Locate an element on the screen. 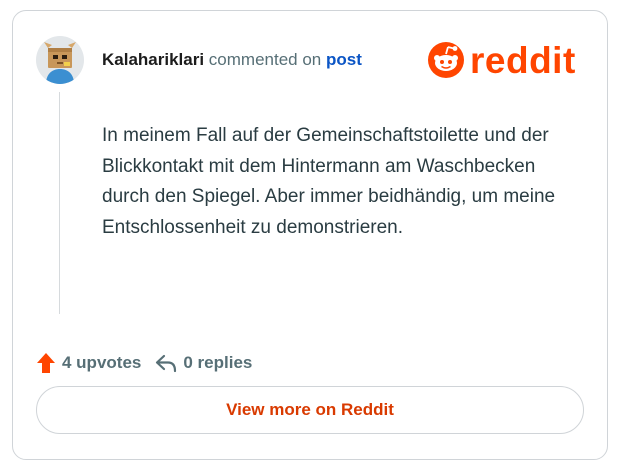  comment-footer: 4 upvotes 0 replies is located at coordinates (144, 363).